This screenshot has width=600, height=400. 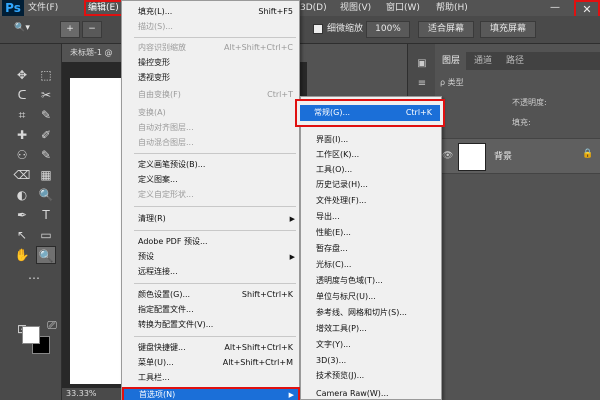 What do you see at coordinates (211, 295) in the screenshot?
I see `menu-item-color-settings: 颜色设置(G)... Shift+Ctrl+K` at bounding box center [211, 295].